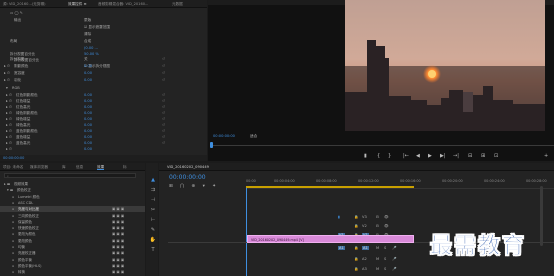 This screenshot has width=554, height=276. What do you see at coordinates (183, 186) in the screenshot?
I see `snap-icon: ⋂` at bounding box center [183, 186].